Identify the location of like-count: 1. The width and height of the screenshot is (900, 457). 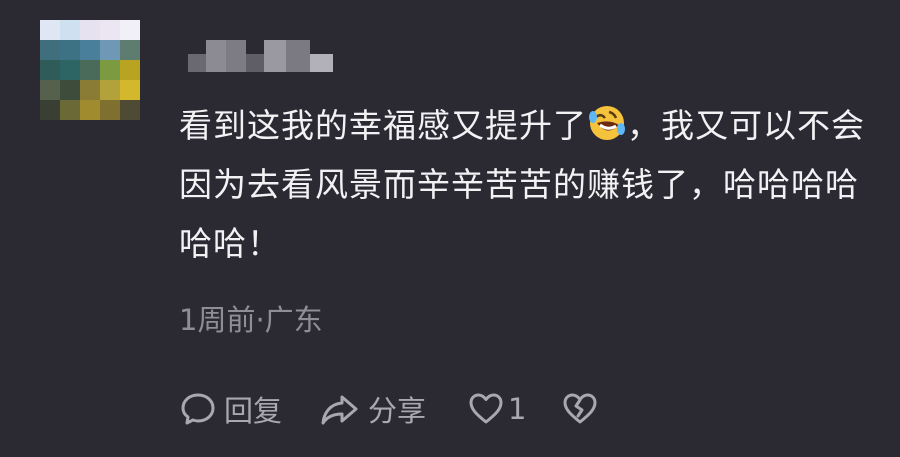
(517, 409).